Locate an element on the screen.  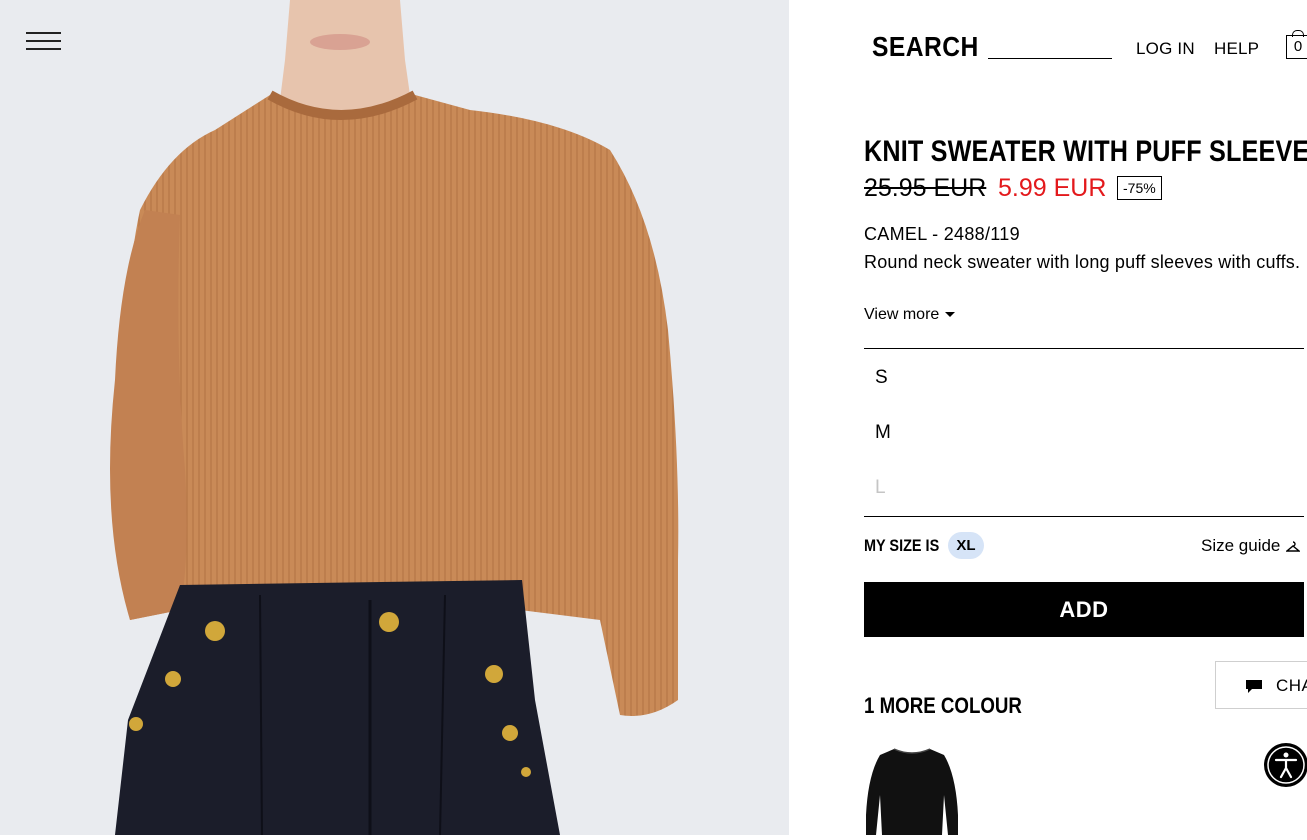
chat-bubble-icon is located at coordinates (1254, 686).